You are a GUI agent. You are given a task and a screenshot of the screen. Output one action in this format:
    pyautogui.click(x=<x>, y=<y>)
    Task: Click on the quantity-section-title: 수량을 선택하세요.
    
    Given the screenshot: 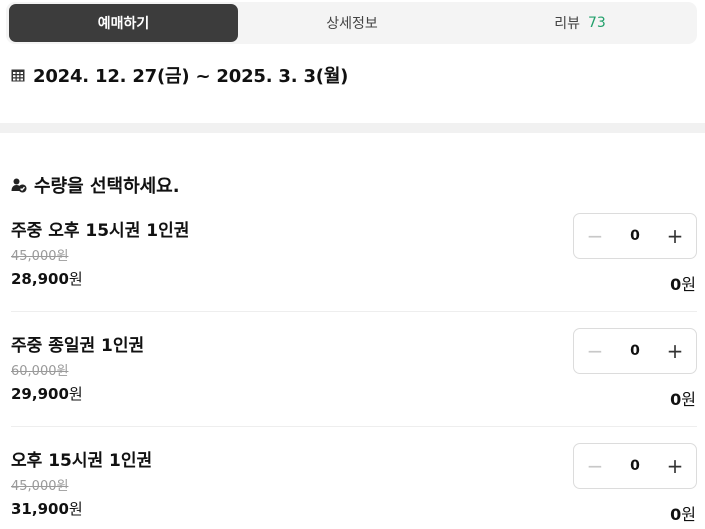 What is the action you would take?
    pyautogui.click(x=95, y=185)
    